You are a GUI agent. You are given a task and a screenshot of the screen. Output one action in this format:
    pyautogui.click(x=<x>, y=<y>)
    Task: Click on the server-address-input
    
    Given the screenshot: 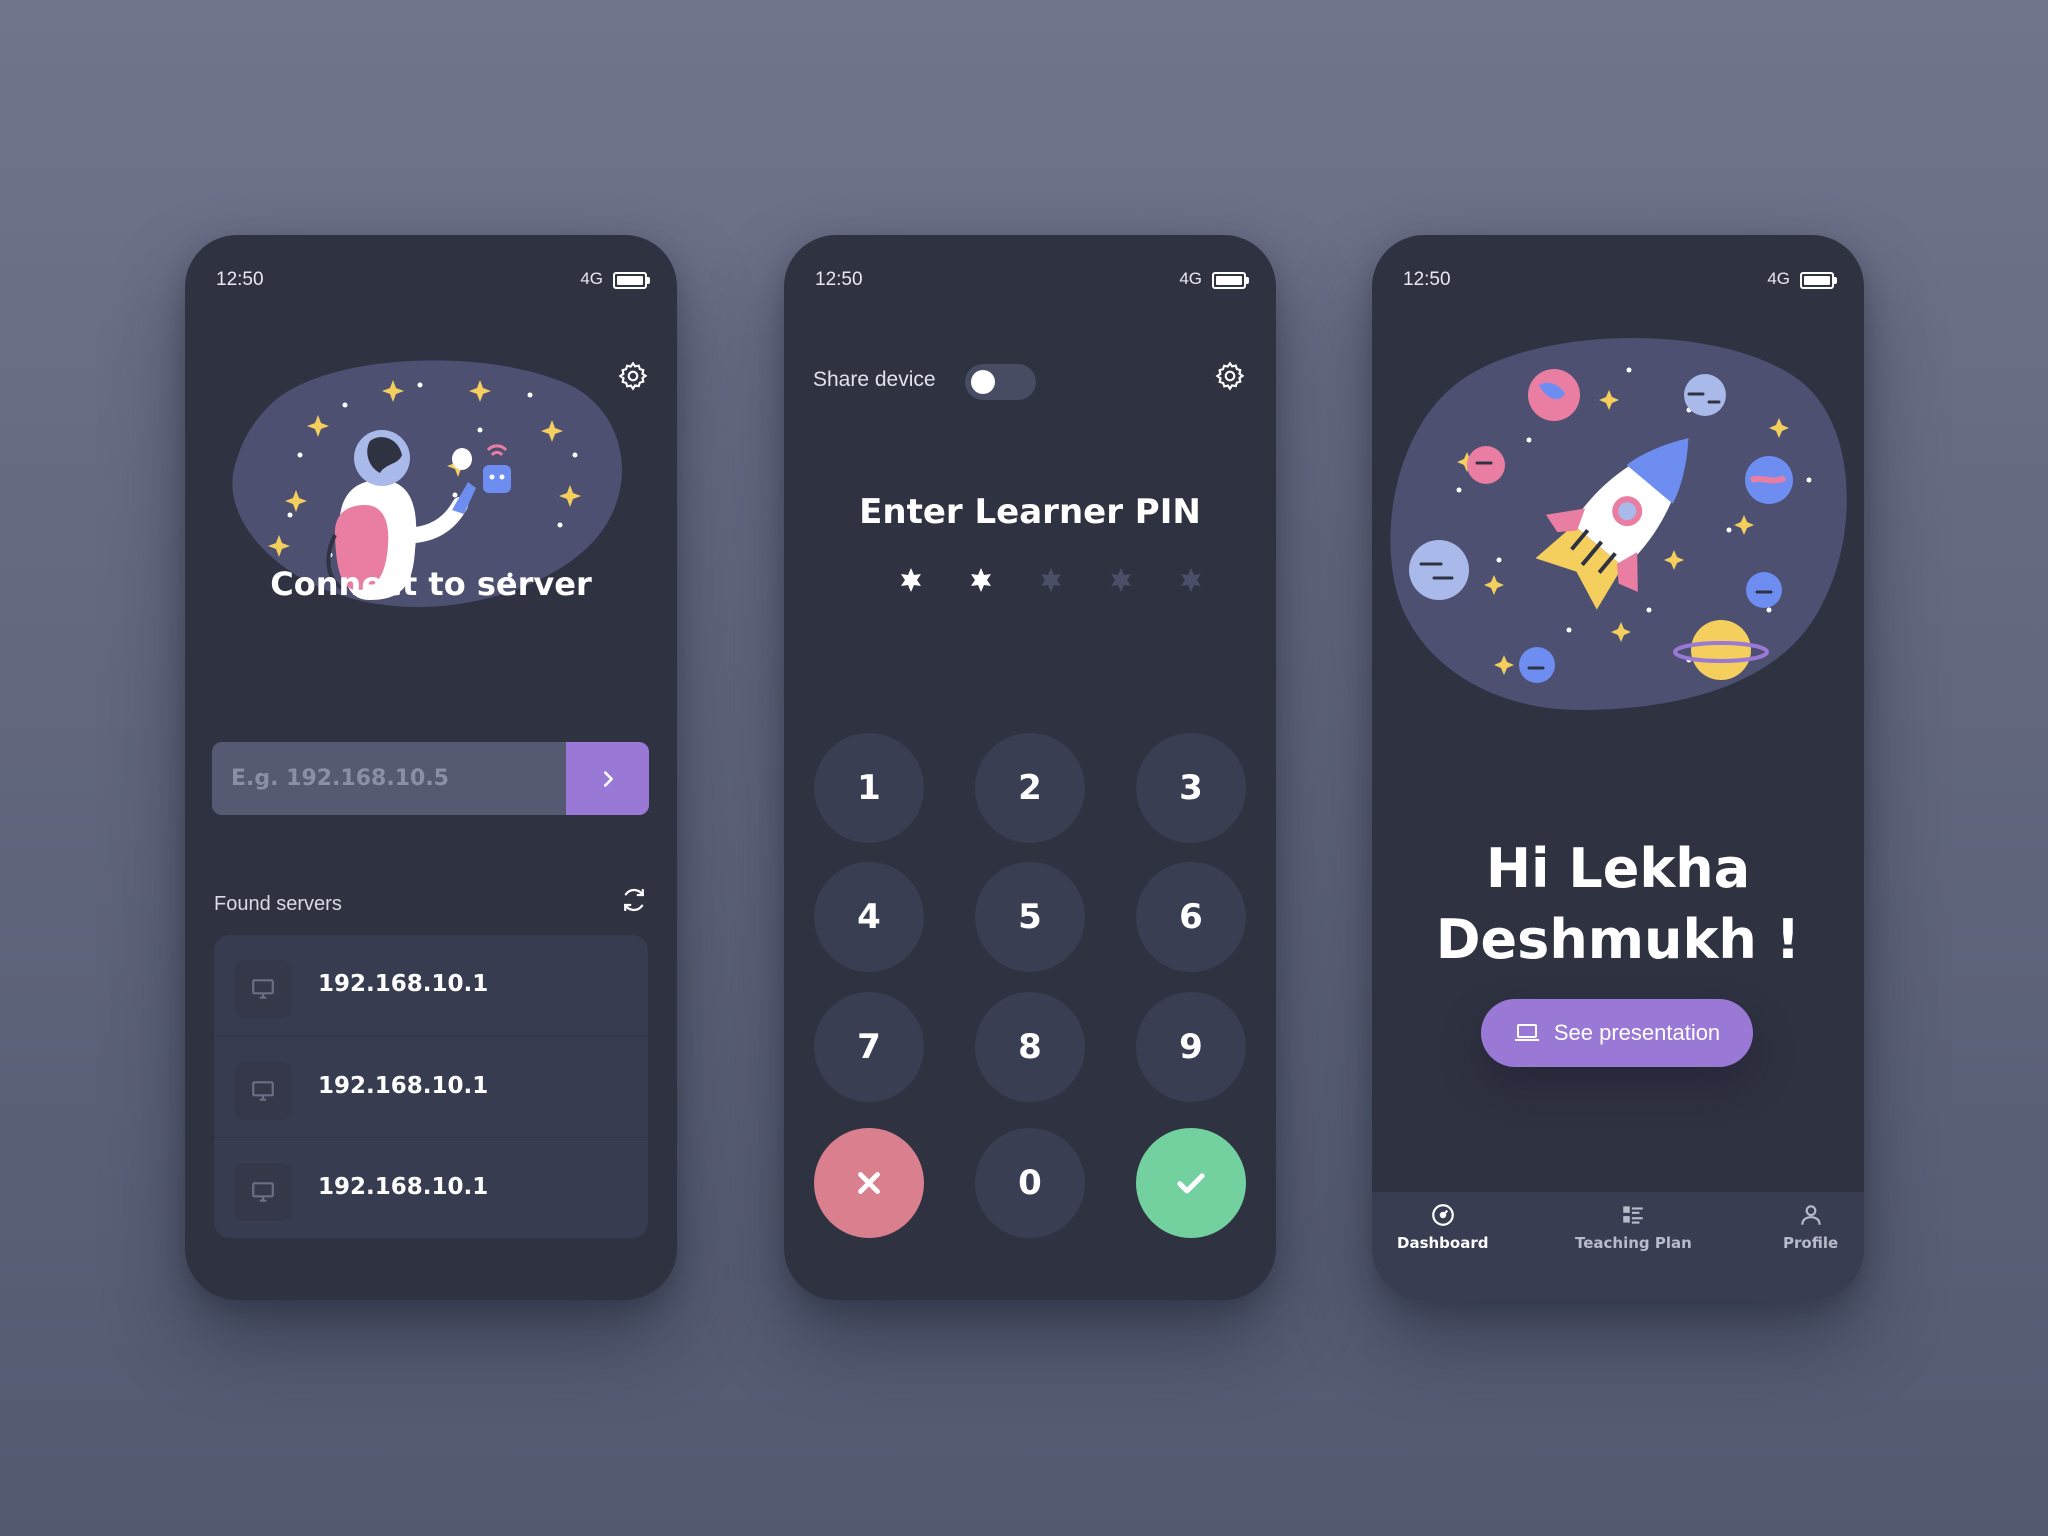 What is the action you would take?
    pyautogui.click(x=387, y=778)
    